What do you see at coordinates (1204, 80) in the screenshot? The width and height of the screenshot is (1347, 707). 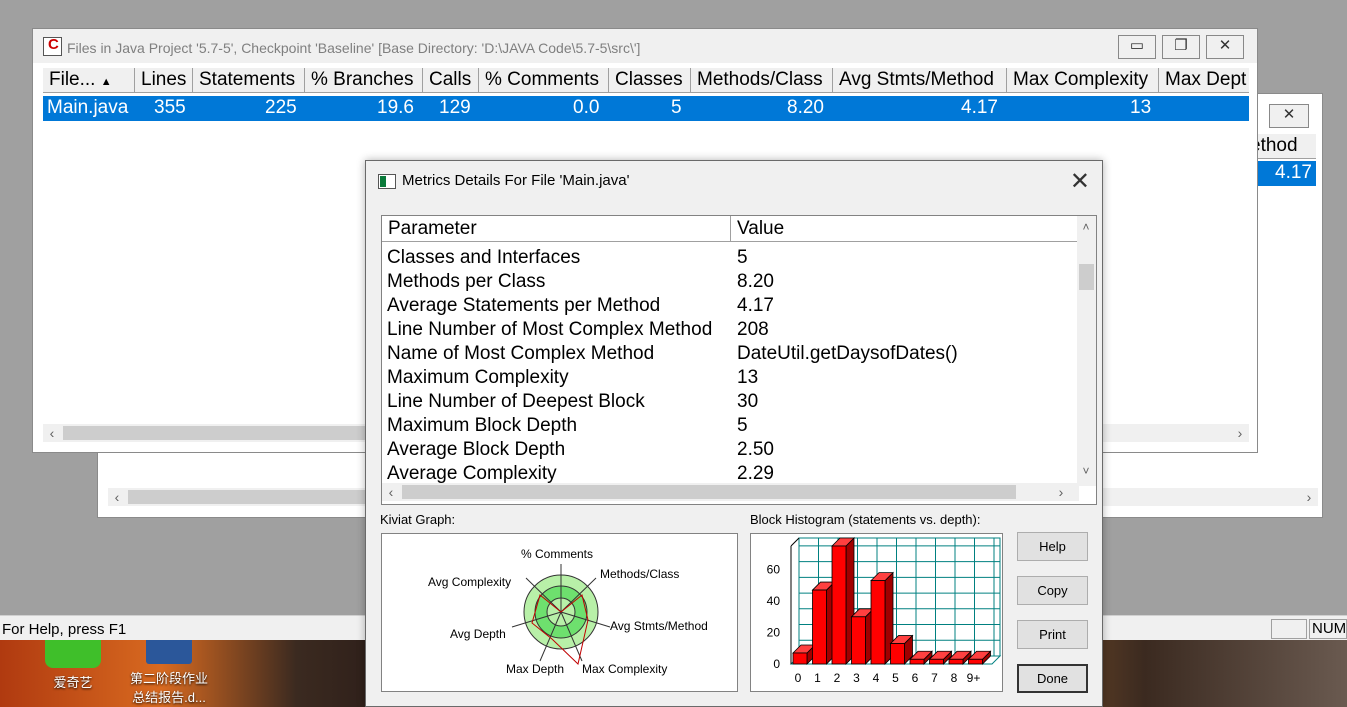 I see `column-header-max-depth: Max Dept` at bounding box center [1204, 80].